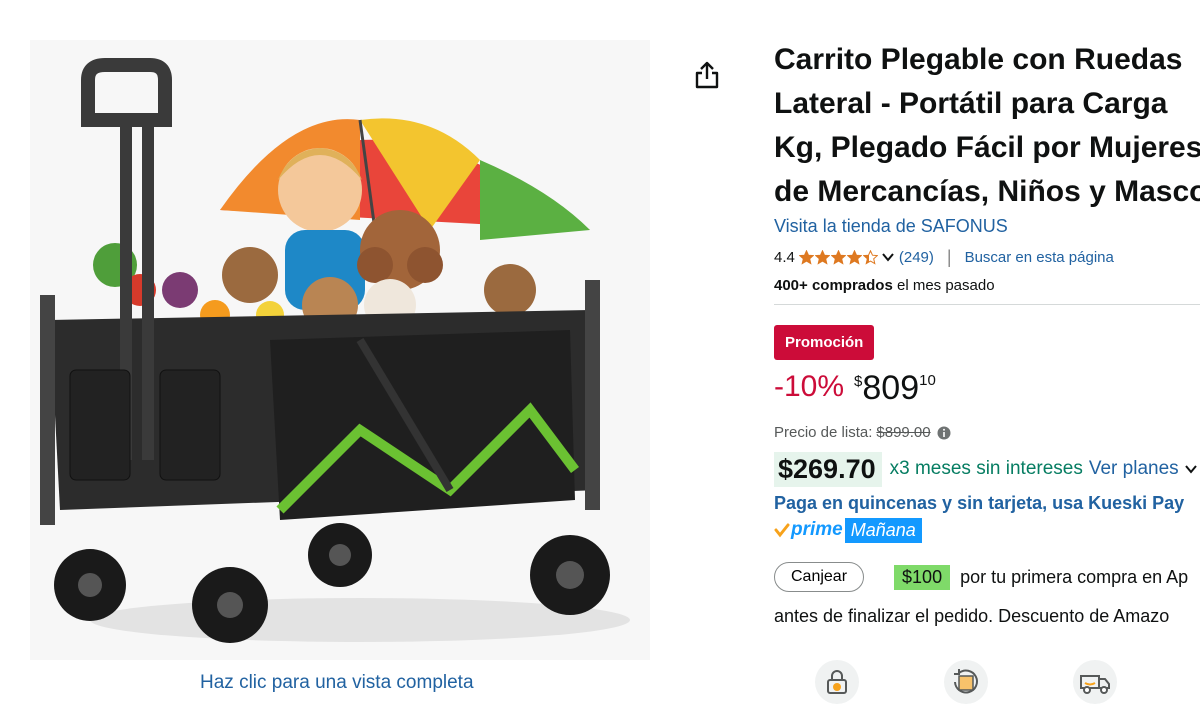 The width and height of the screenshot is (1200, 705). Describe the element at coordinates (891, 388) in the screenshot. I see `price-whole: 809` at that location.